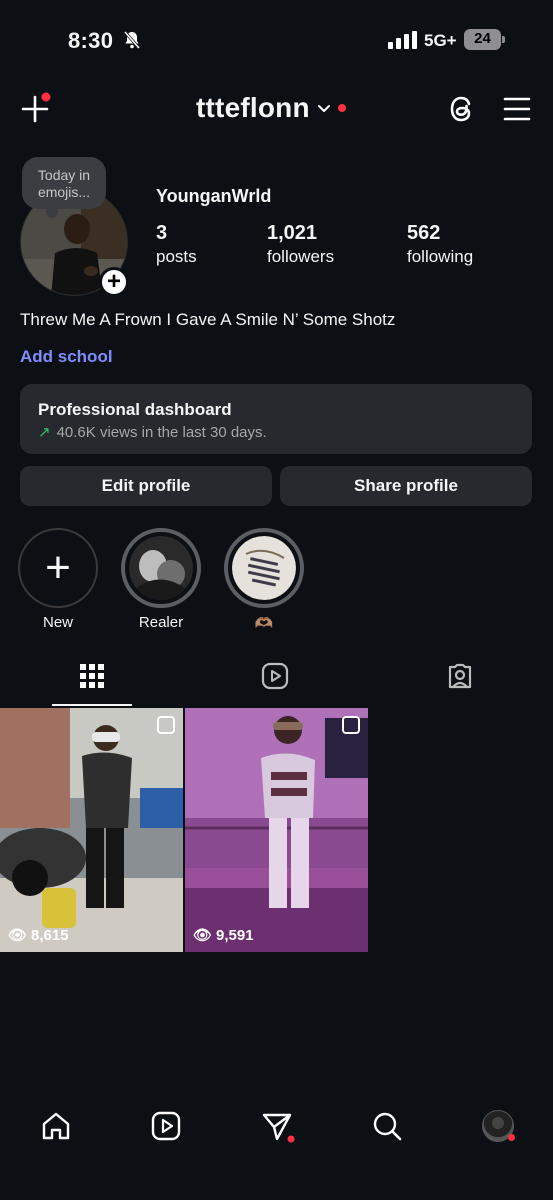 Image resolution: width=553 pixels, height=1200 pixels. I want to click on highlight-label: 🫶🏽, so click(264, 623).